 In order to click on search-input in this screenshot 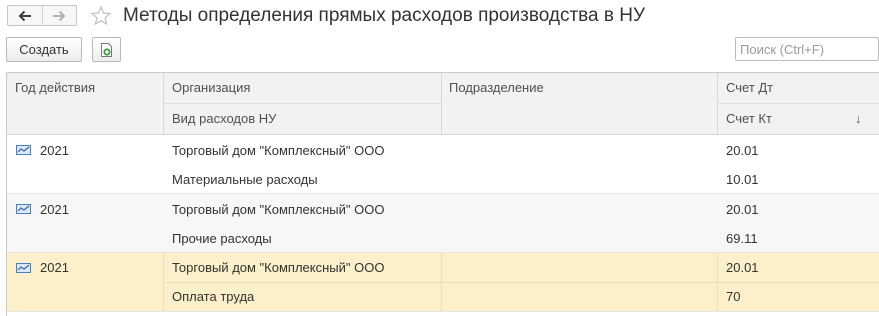, I will do `click(807, 49)`.